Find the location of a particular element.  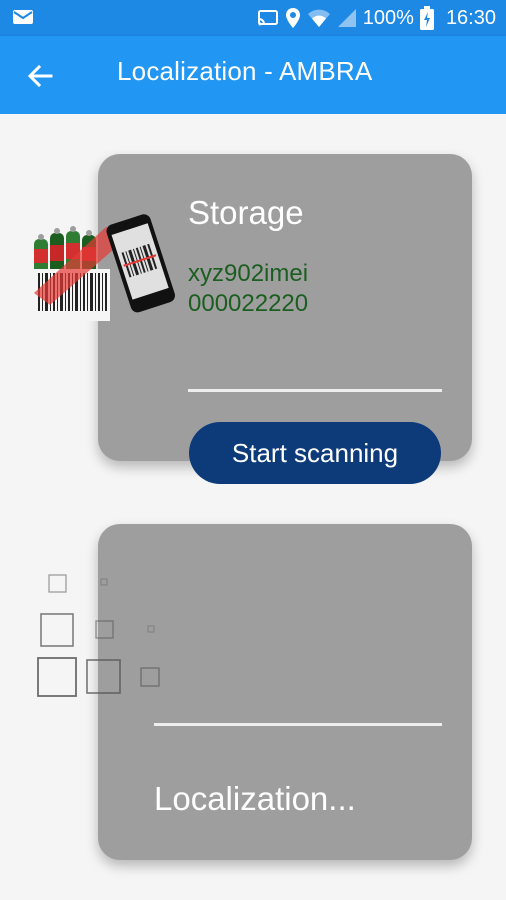

storage-title: Storage is located at coordinates (246, 212).